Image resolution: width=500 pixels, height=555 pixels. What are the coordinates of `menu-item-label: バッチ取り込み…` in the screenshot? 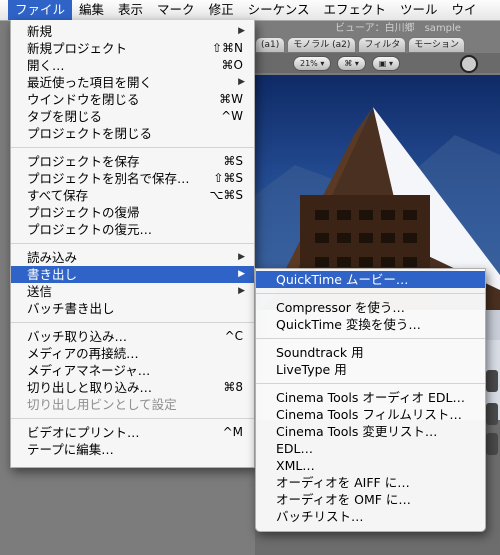 It's located at (77, 336).